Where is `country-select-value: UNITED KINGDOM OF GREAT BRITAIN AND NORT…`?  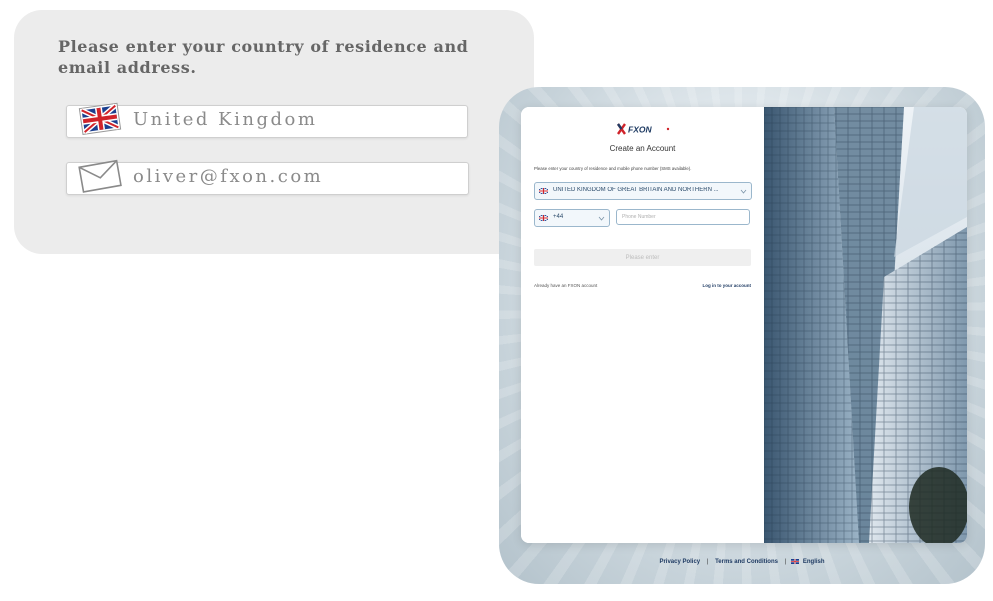 country-select-value: UNITED KINGDOM OF GREAT BRITAIN AND NORT… is located at coordinates (636, 190).